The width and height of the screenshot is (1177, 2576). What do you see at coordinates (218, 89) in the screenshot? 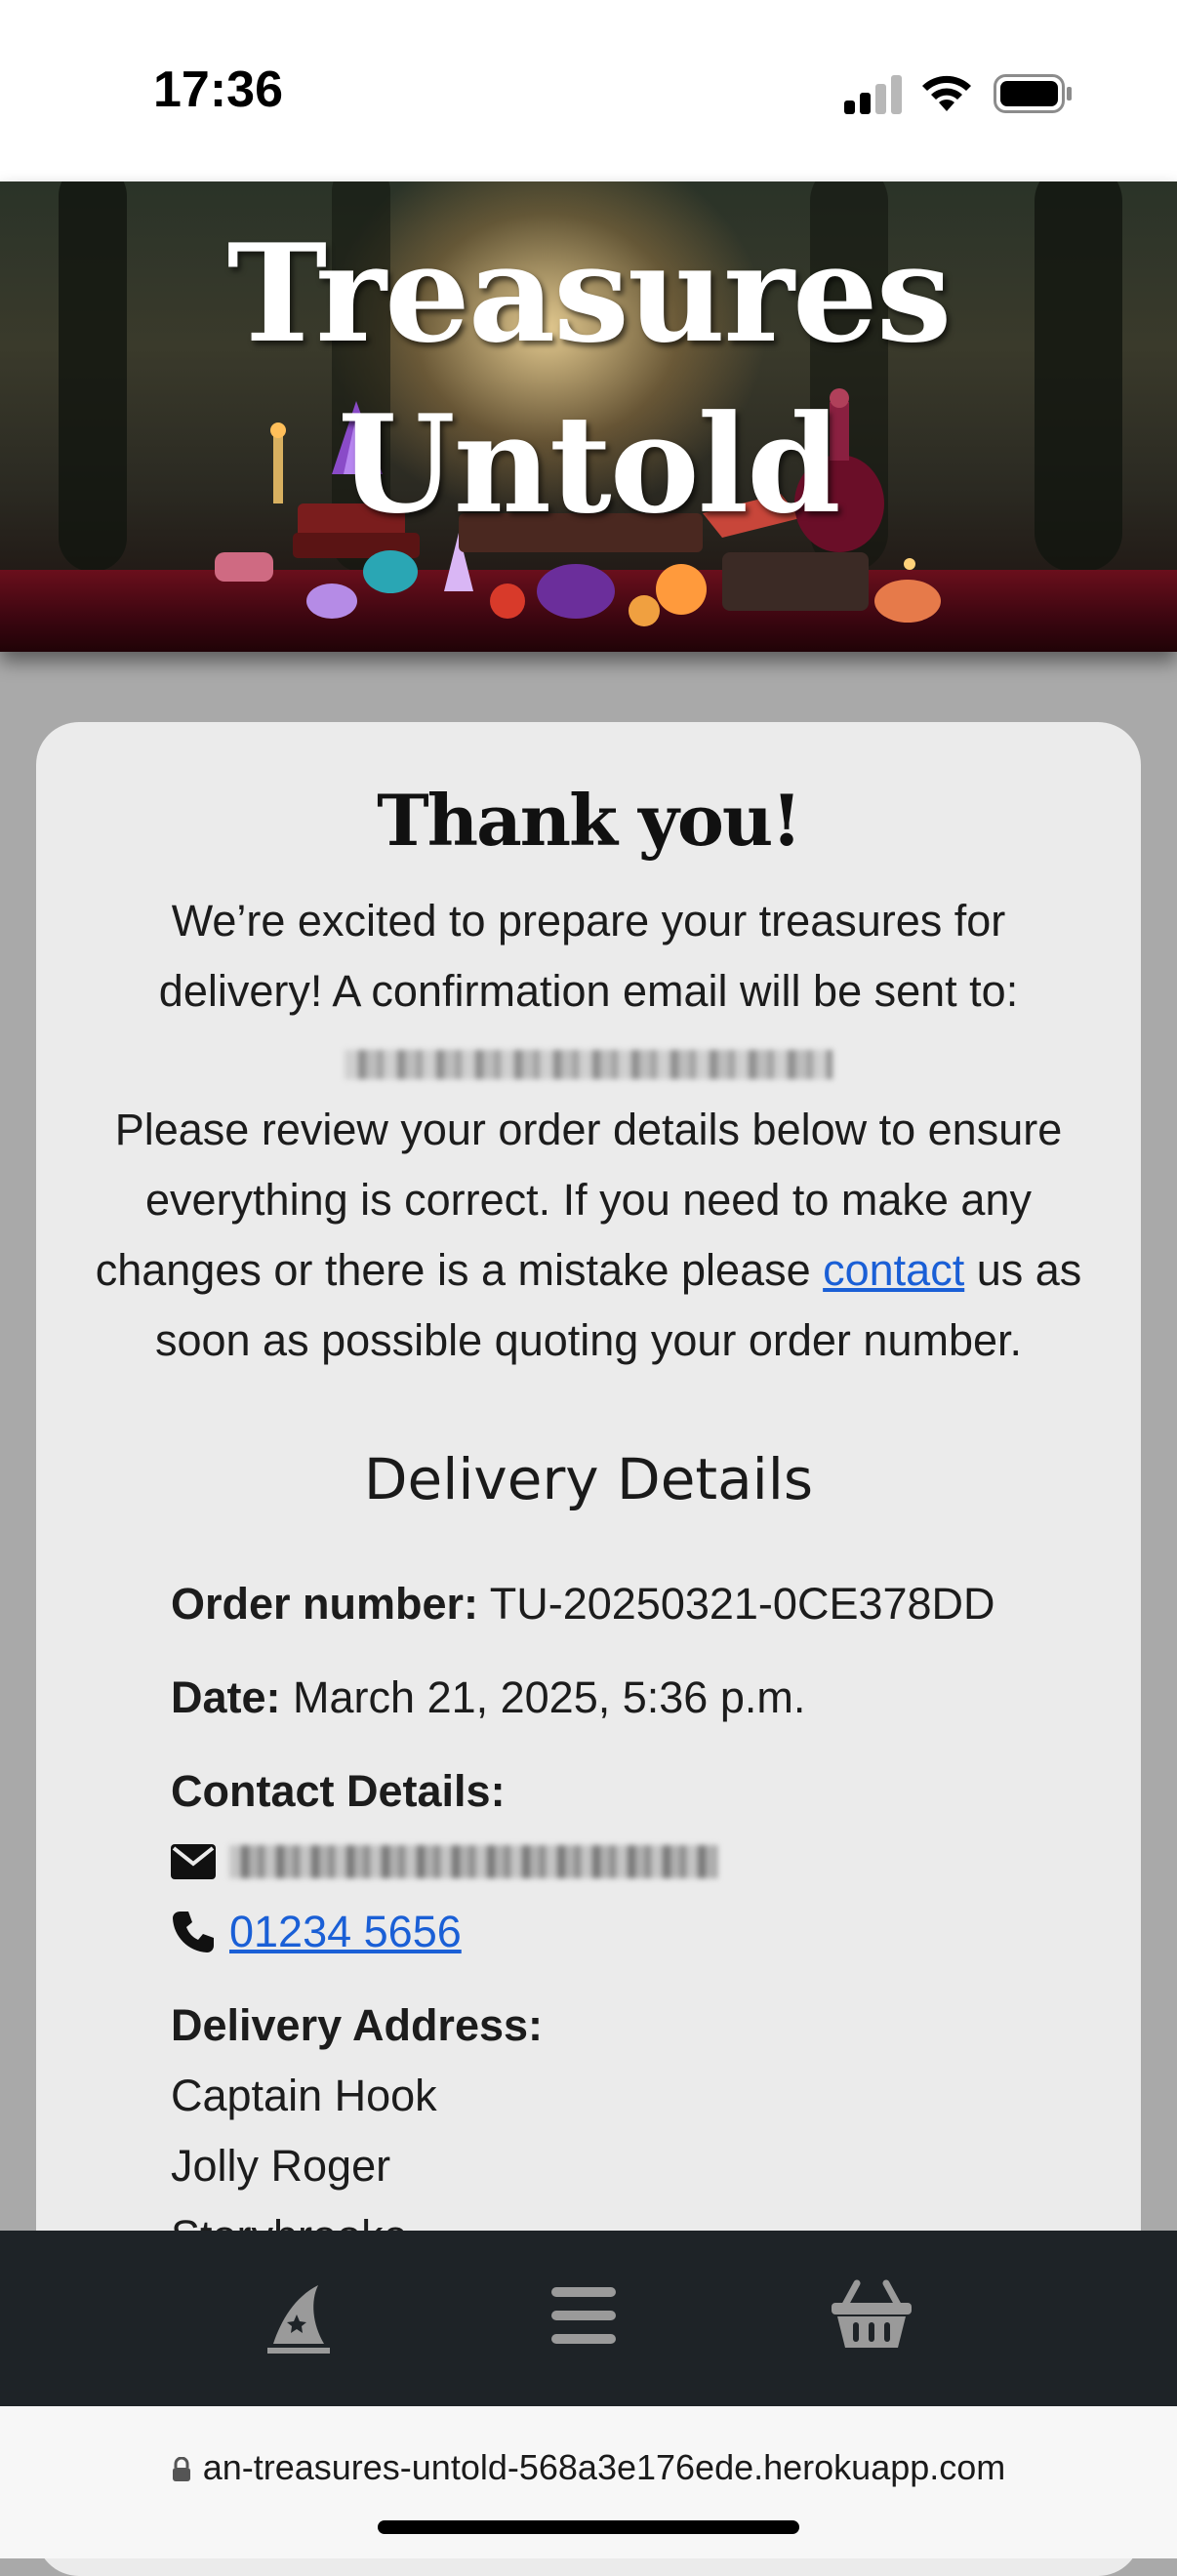
I see `status-time: 17:36` at bounding box center [218, 89].